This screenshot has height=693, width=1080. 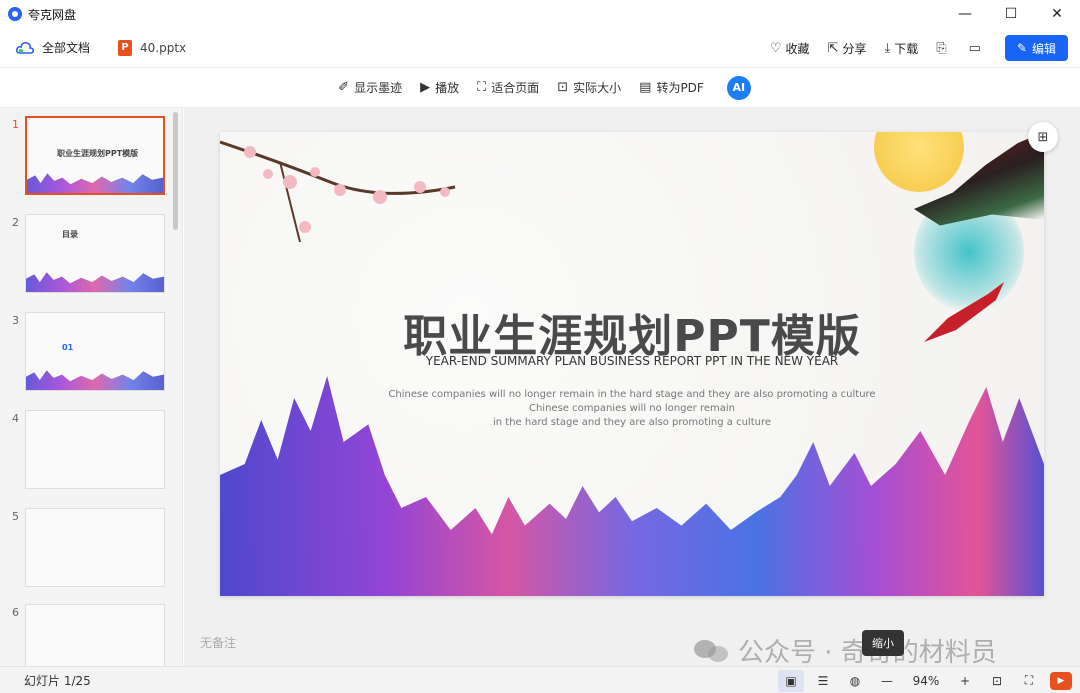 I want to click on thumbnail-title: 01, so click(x=68, y=347).